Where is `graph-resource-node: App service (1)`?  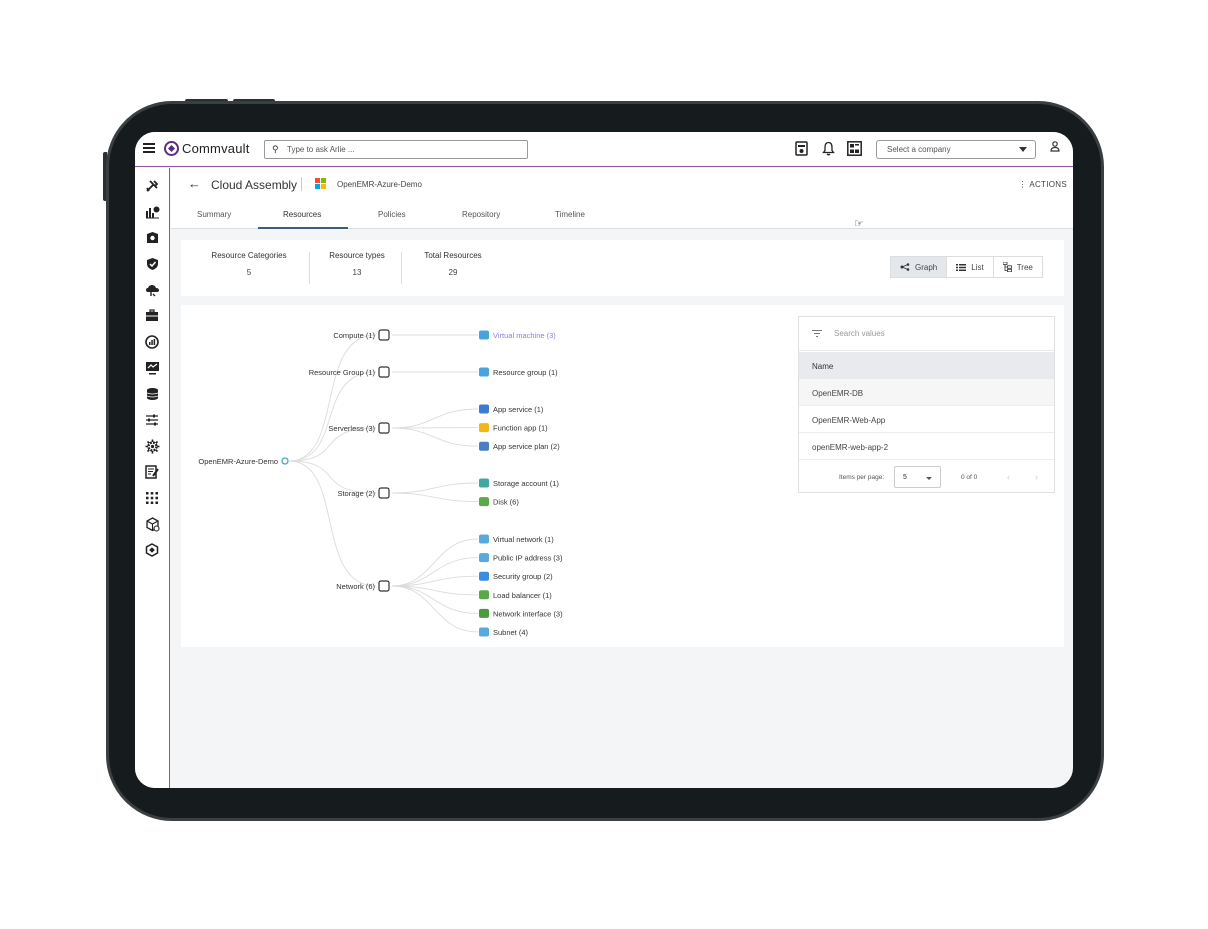
graph-resource-node: App service (1) is located at coordinates (511, 409).